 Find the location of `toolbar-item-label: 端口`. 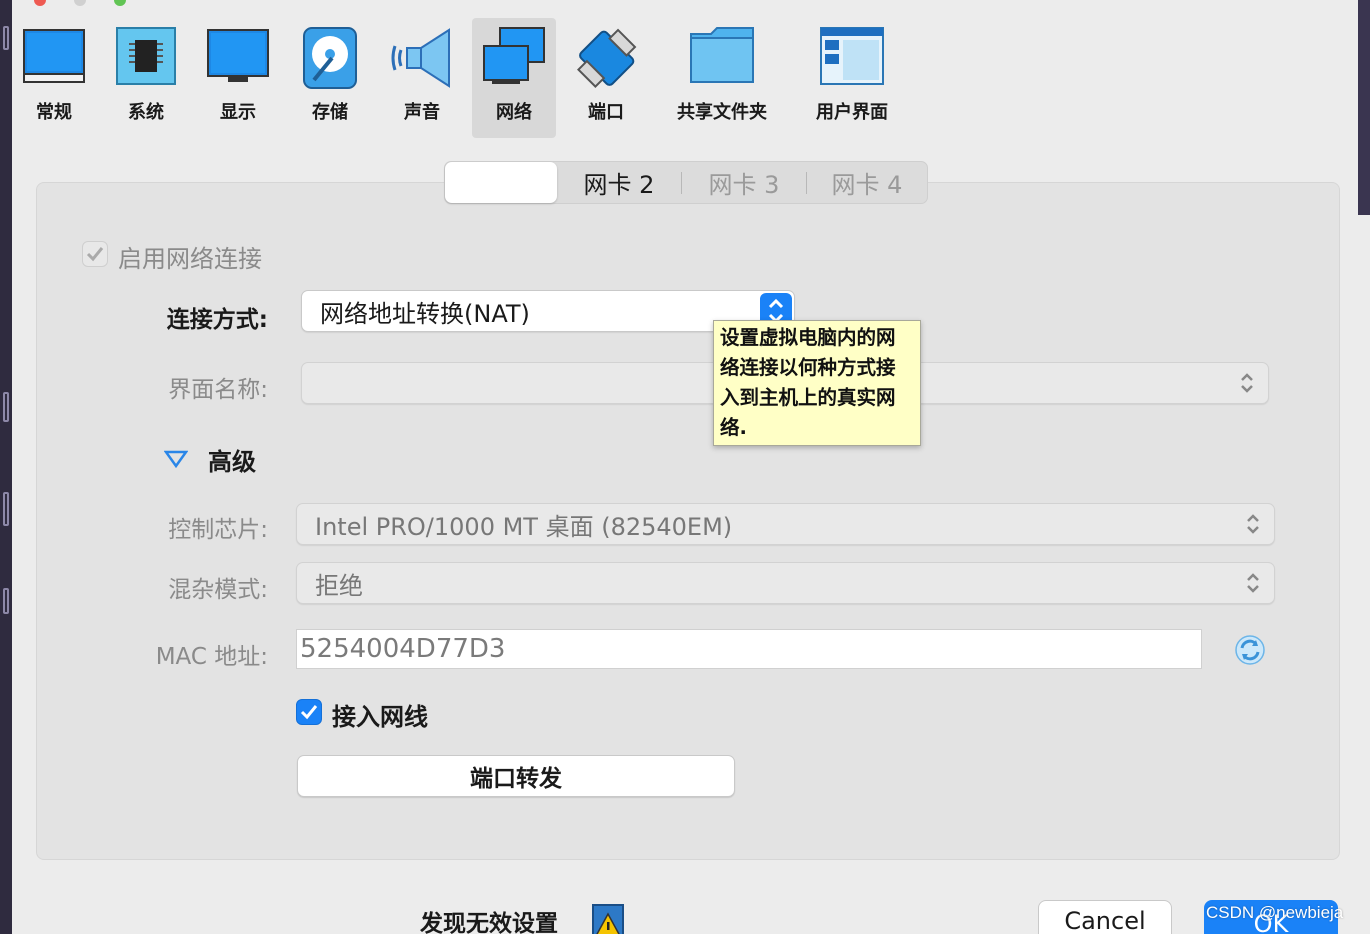

toolbar-item-label: 端口 is located at coordinates (606, 112).